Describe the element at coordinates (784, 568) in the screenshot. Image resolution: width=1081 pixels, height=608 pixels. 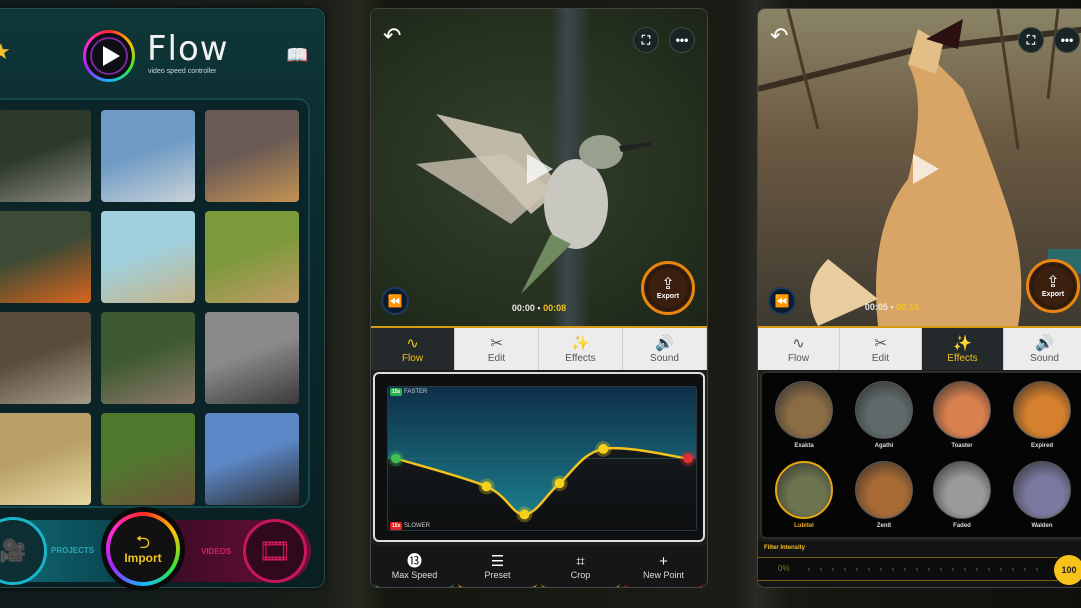
I see `intensity-min: 0%` at that location.